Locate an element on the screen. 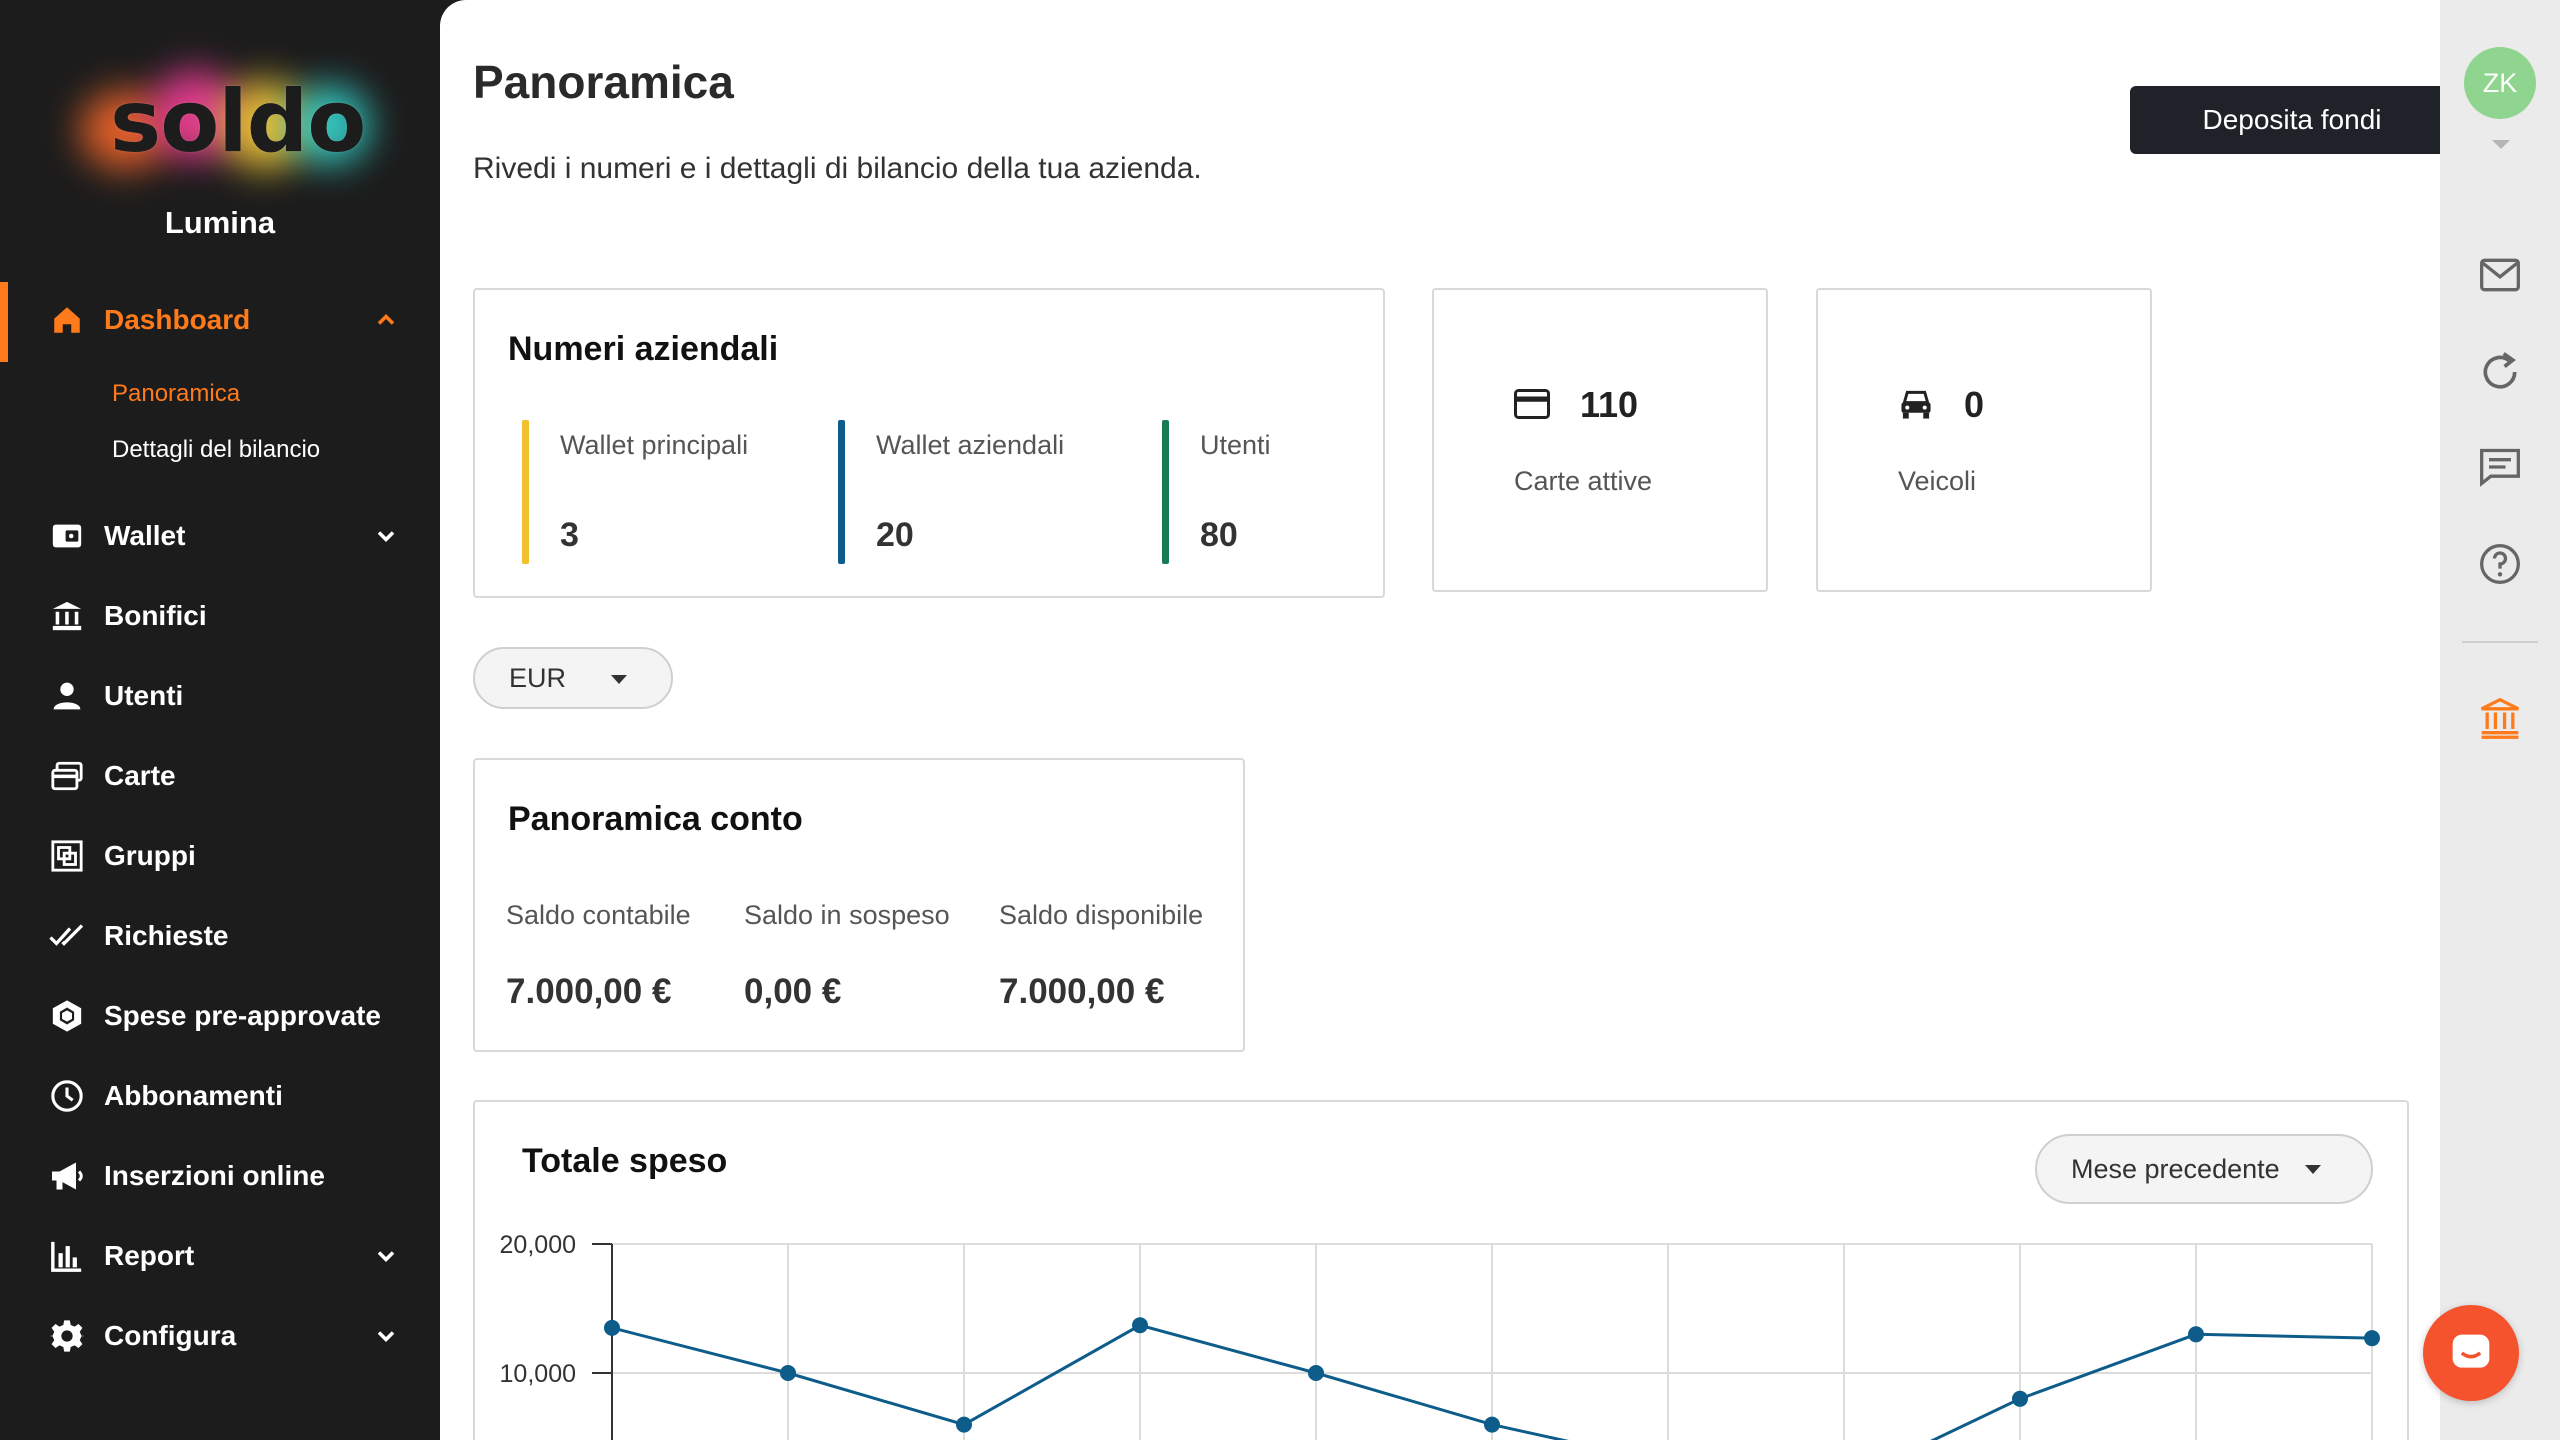 This screenshot has height=1440, width=2560. cards-icon is located at coordinates (67, 776).